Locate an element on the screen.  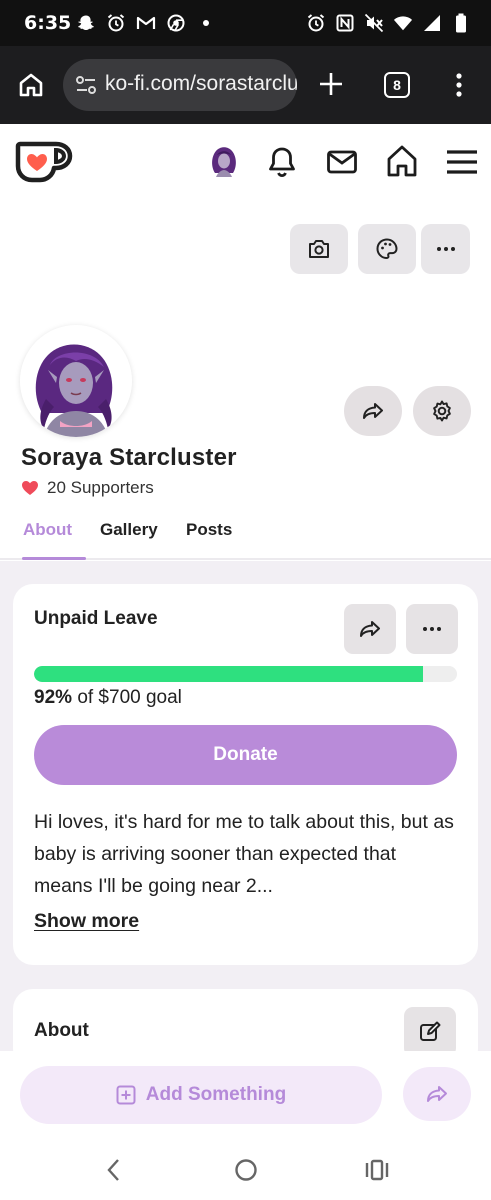
goal-text: 92% of $700 goal is located at coordinates (108, 698).